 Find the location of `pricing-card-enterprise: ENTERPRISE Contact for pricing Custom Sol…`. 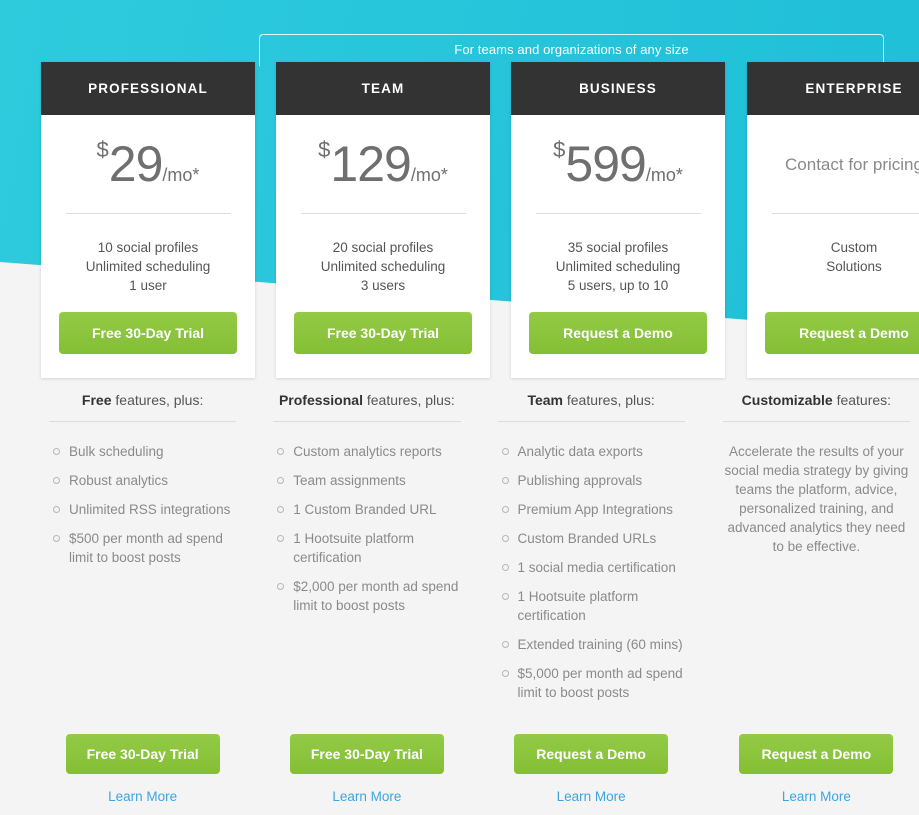

pricing-card-enterprise: ENTERPRISE Contact for pricing Custom Sol… is located at coordinates (833, 220).